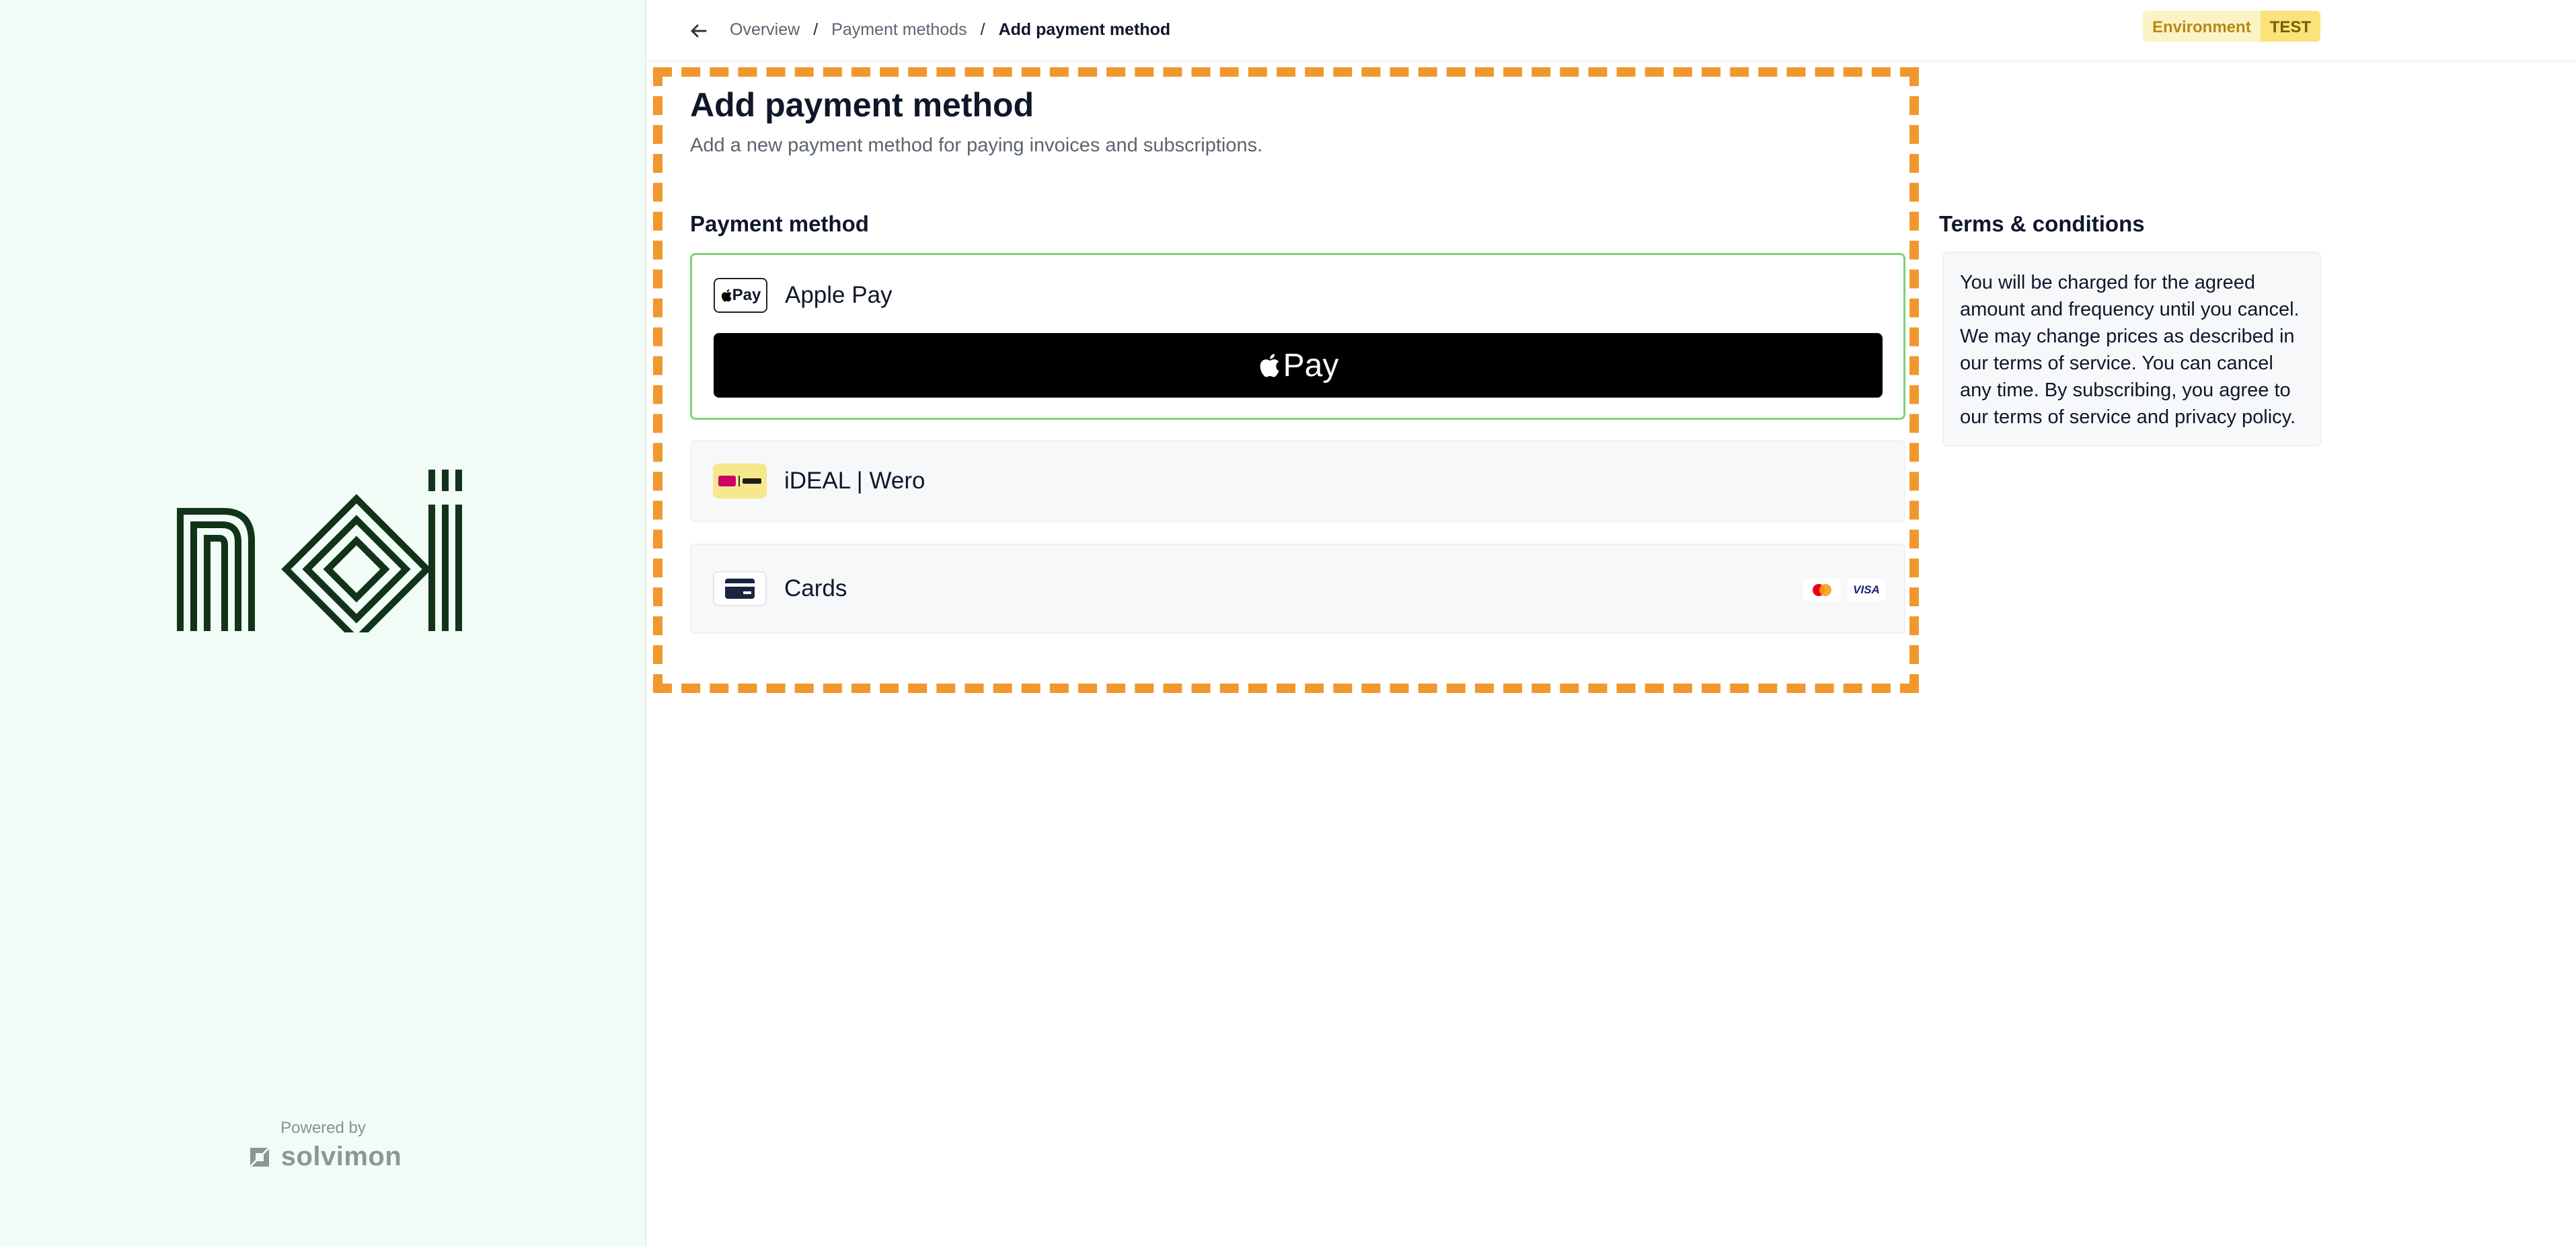  Describe the element at coordinates (1084, 30) in the screenshot. I see `breadcrumb-current: Add payment method` at that location.